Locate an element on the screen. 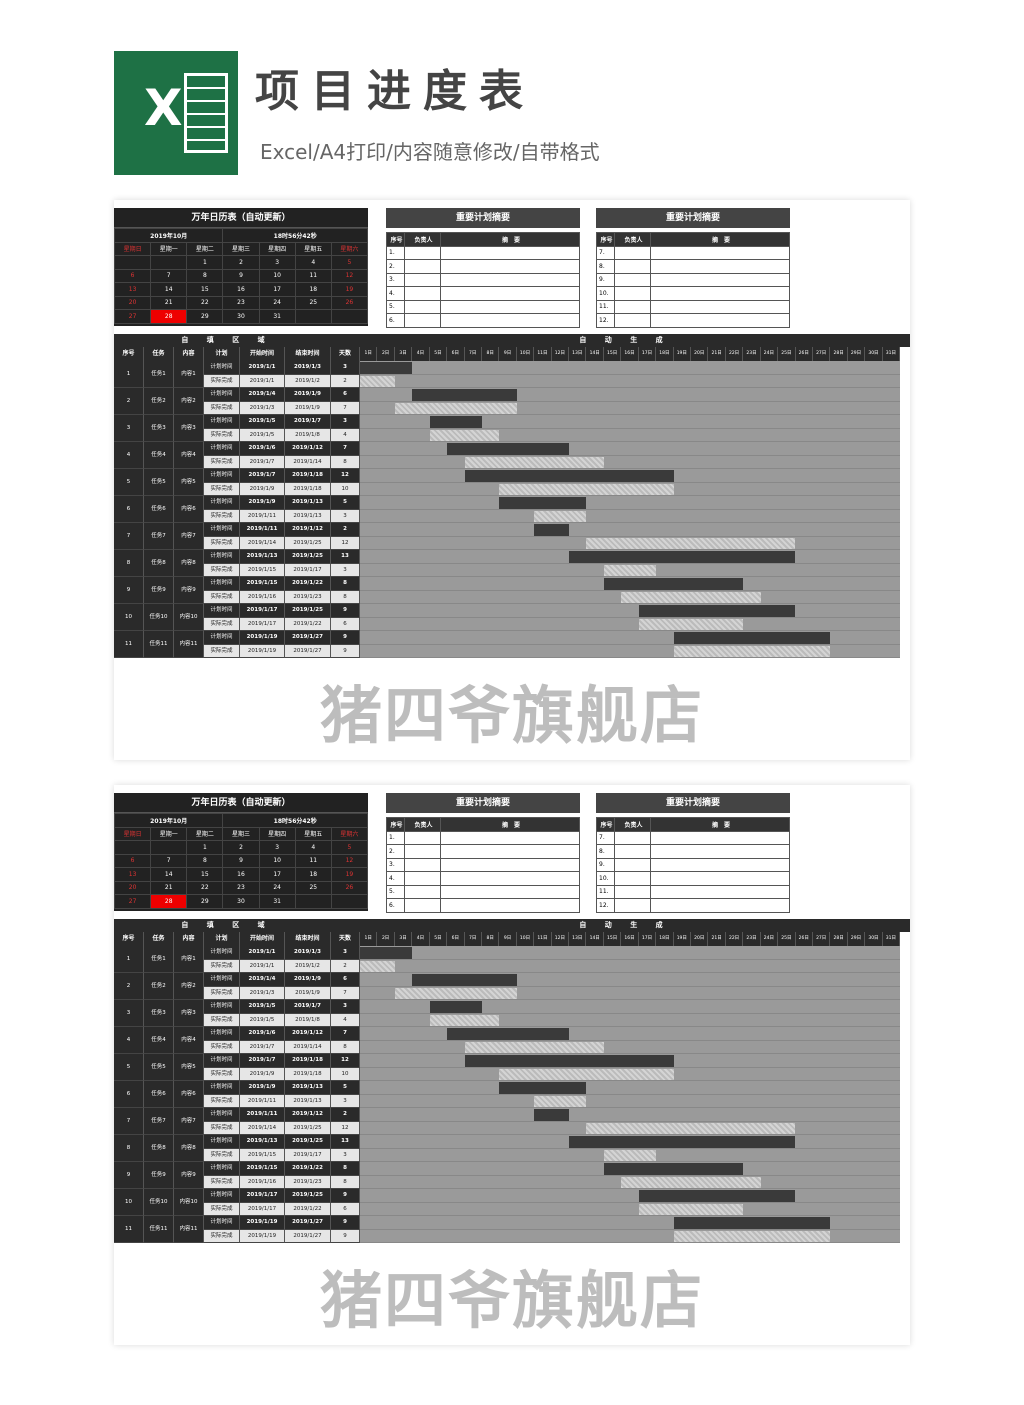  calendar-day: 21 is located at coordinates (169, 887).